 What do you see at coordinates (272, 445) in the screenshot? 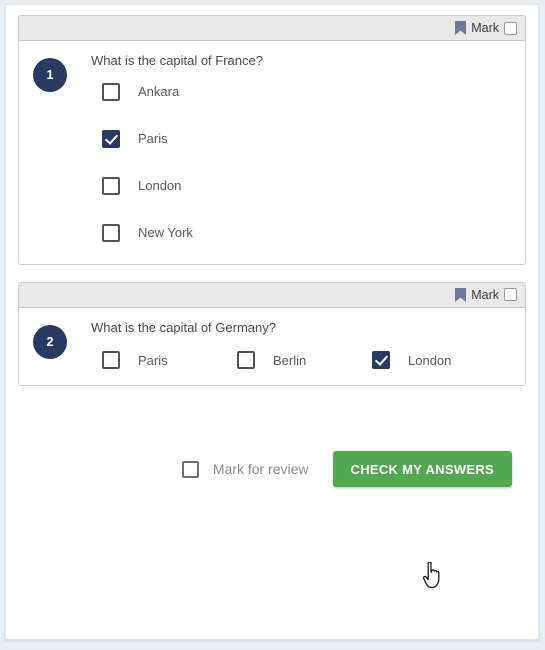
I see `quiz-footer: Mark for review CHECK MY ANSWERS` at bounding box center [272, 445].